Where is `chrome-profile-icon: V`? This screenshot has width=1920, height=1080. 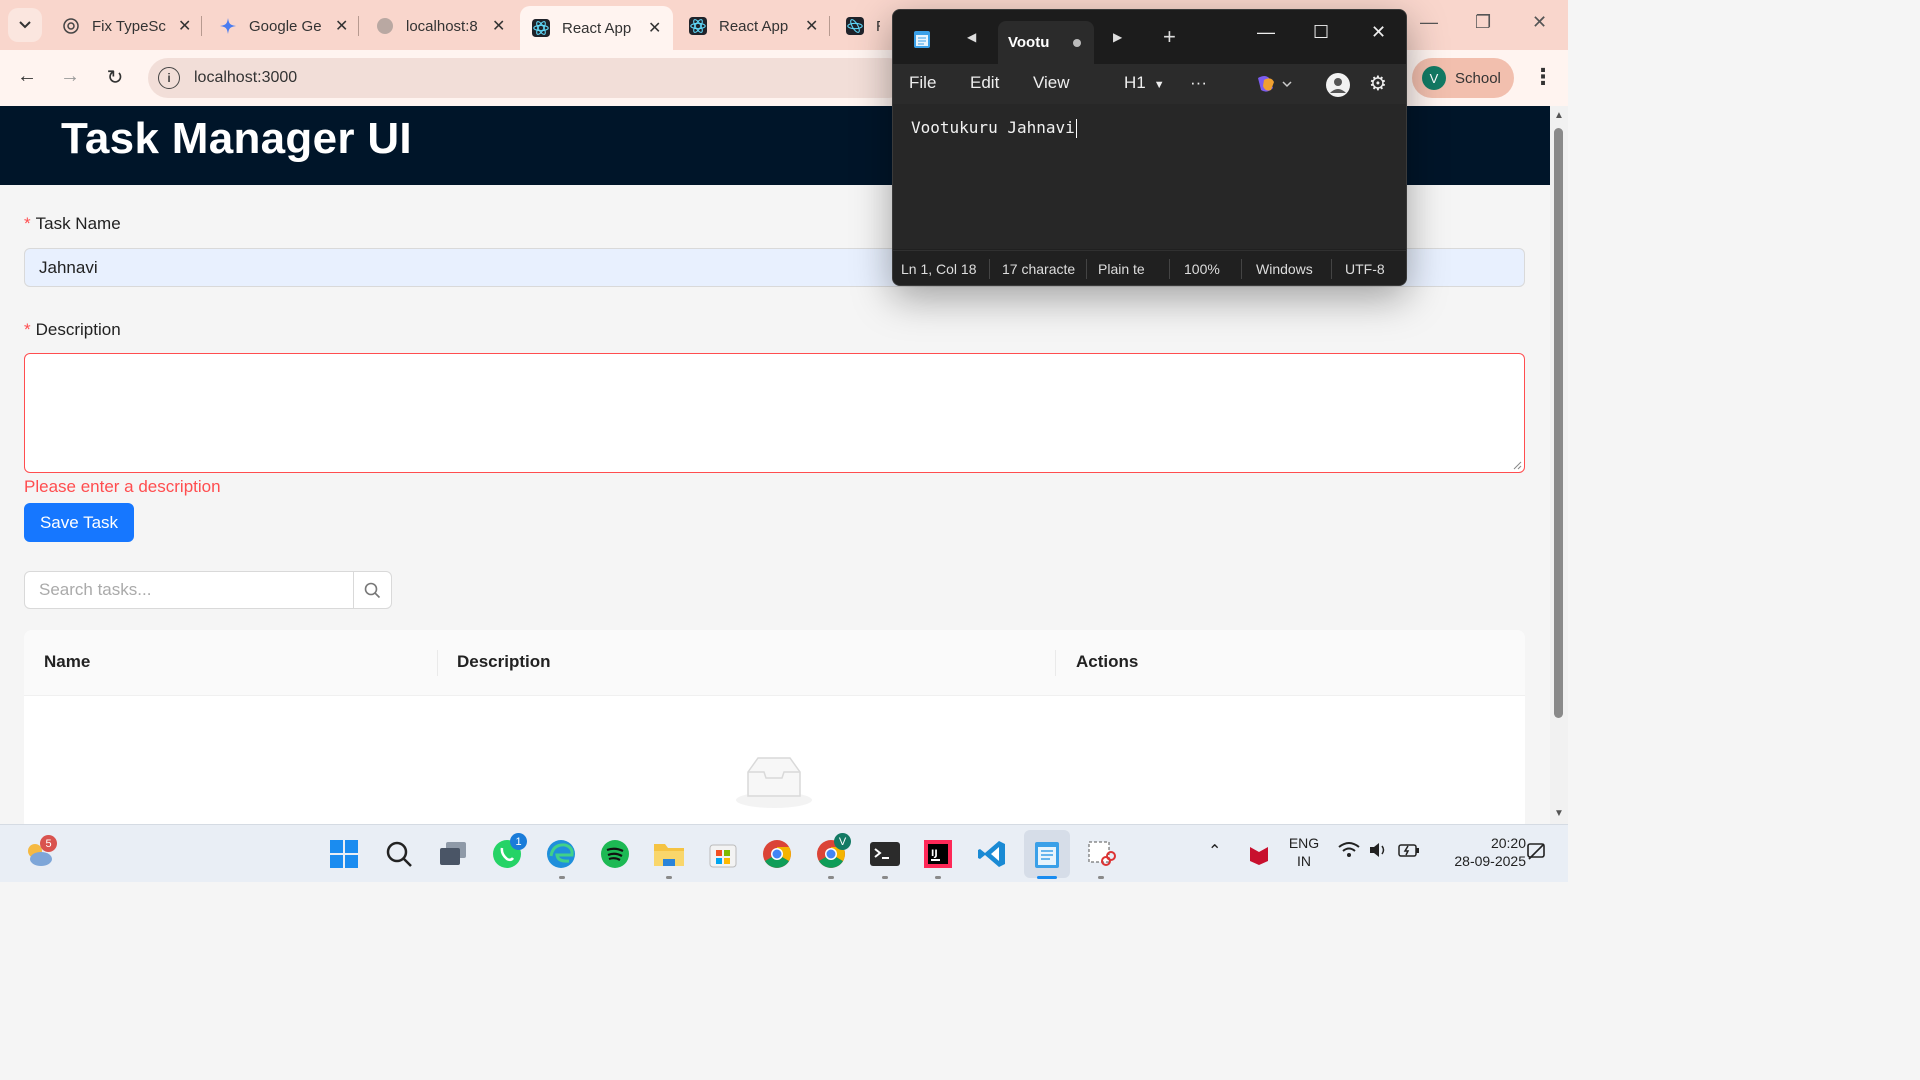
chrome-profile-icon: V is located at coordinates (832, 852).